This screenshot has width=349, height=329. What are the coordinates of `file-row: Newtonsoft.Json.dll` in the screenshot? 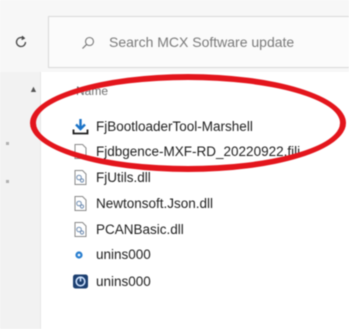 It's located at (142, 203).